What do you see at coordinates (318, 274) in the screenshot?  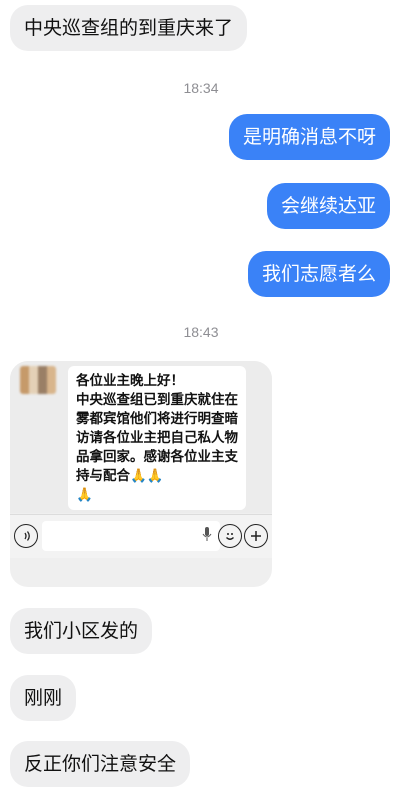 I see `sent-message: 我们志愿者么` at bounding box center [318, 274].